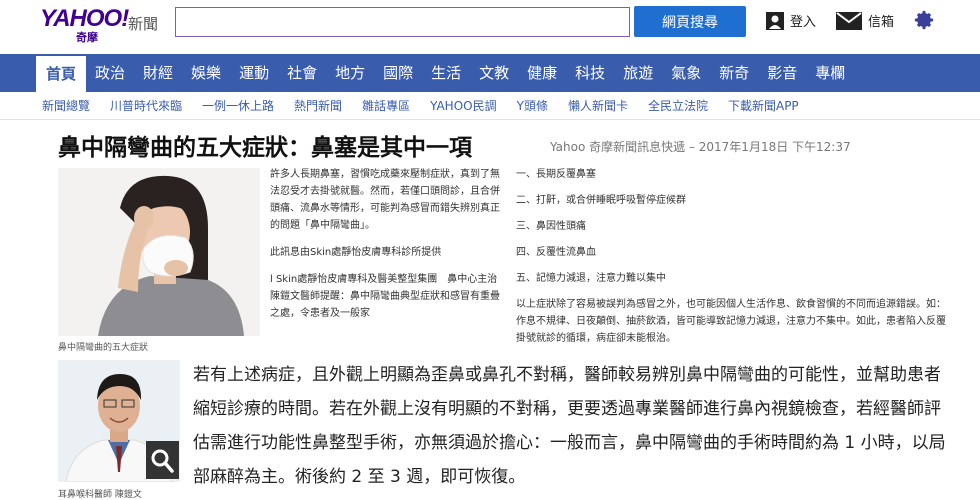 This screenshot has width=980, height=500. I want to click on image1-caption: 鼻中隔彎曲的五大症狀, so click(103, 348).